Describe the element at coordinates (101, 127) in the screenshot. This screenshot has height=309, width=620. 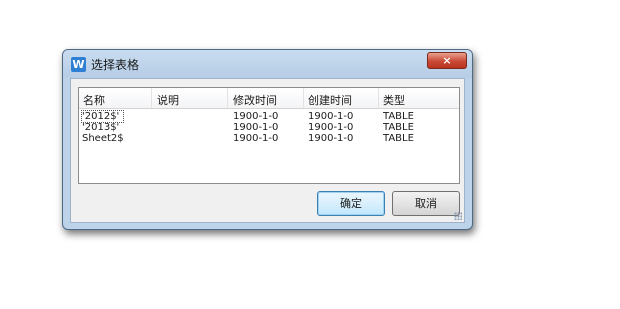
I see `row-name: '2013$'` at that location.